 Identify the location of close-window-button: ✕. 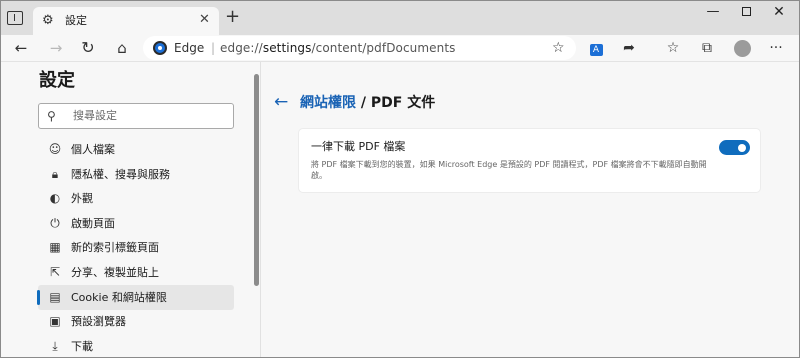
(779, 12).